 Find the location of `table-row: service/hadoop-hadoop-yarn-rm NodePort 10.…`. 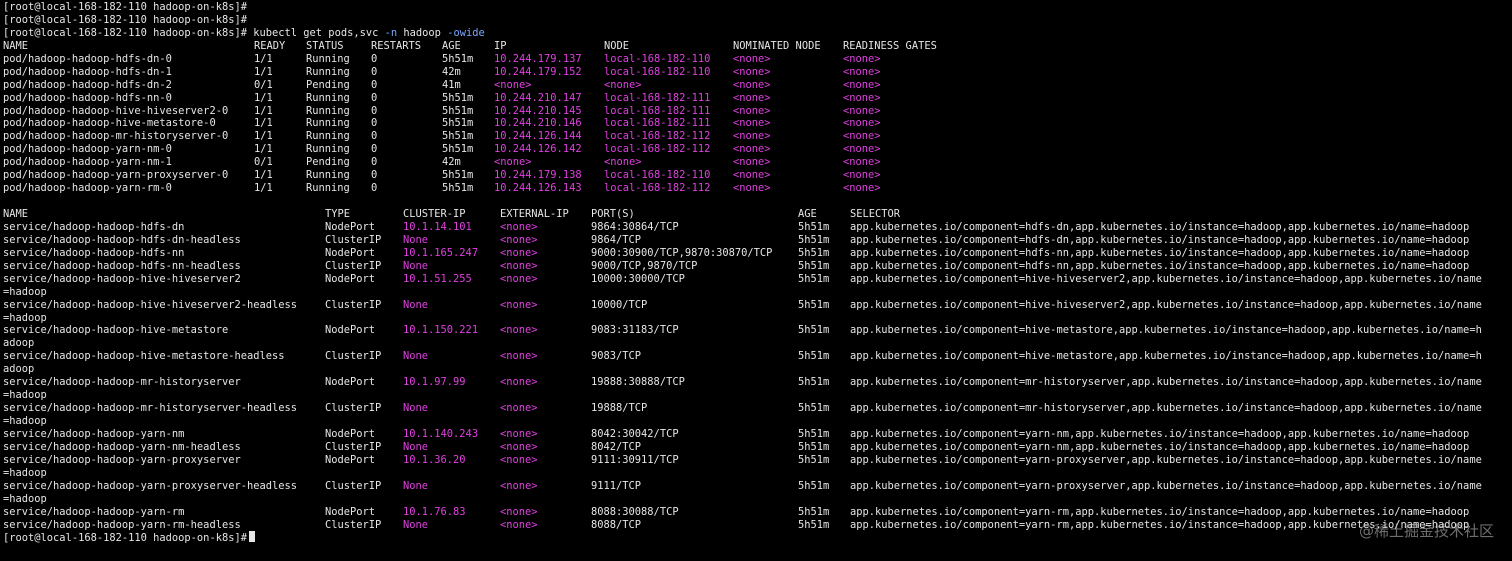

table-row: service/hadoop-hadoop-yarn-rm NodePort 10.… is located at coordinates (757, 512).